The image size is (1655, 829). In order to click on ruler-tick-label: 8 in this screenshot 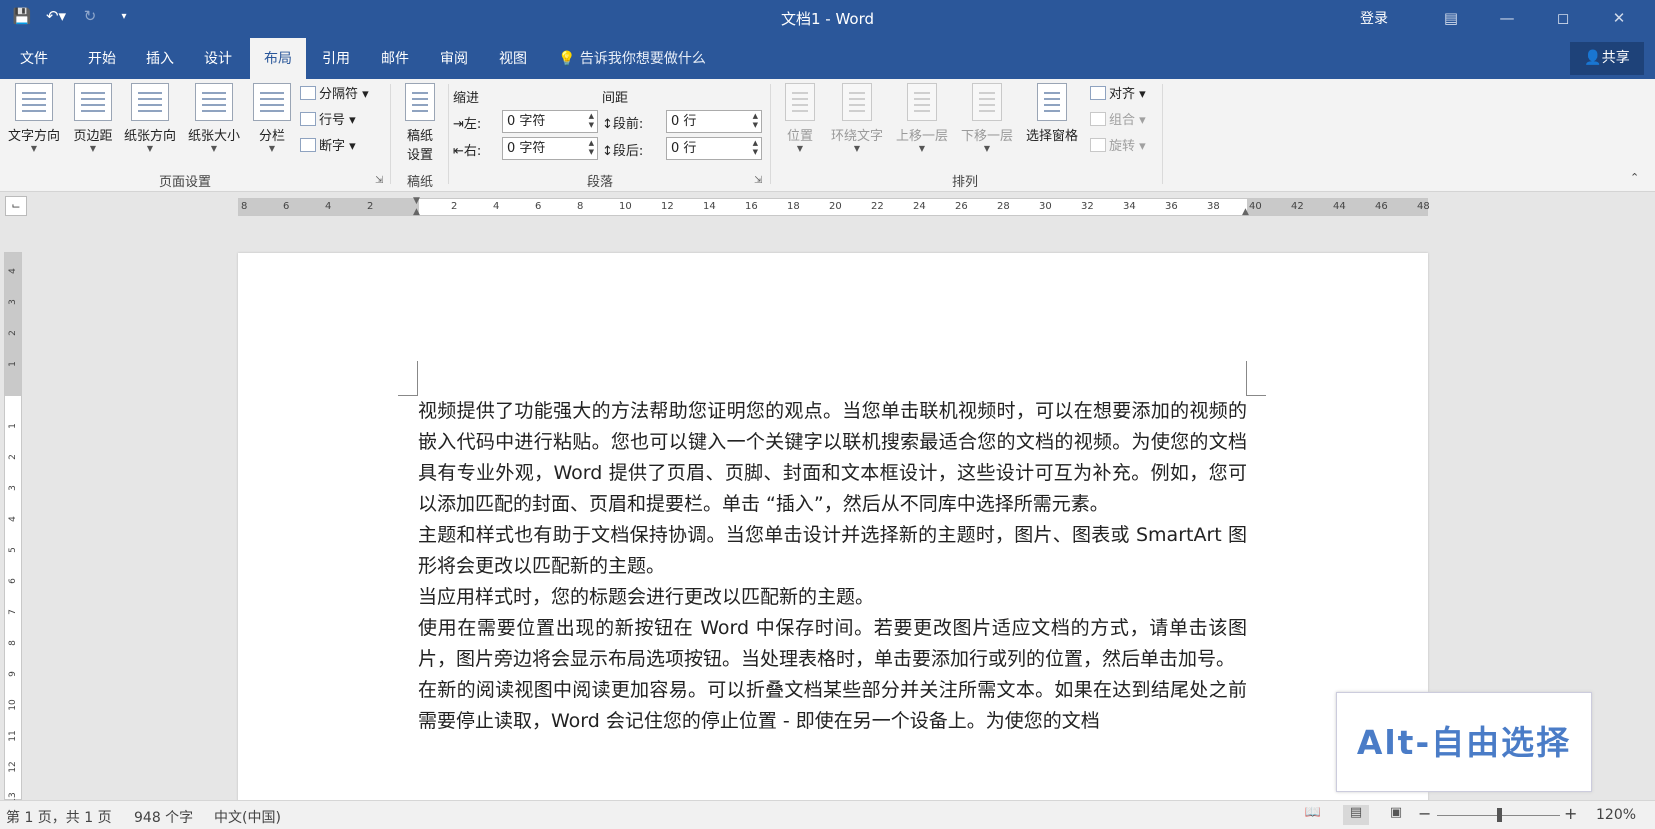, I will do `click(580, 206)`.